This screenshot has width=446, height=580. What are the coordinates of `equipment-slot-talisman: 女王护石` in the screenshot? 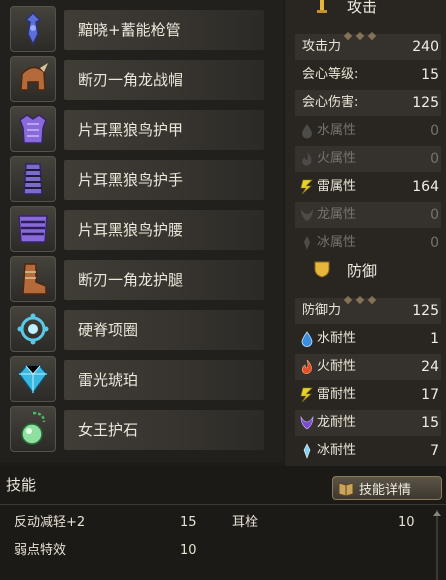 It's located at (141, 427).